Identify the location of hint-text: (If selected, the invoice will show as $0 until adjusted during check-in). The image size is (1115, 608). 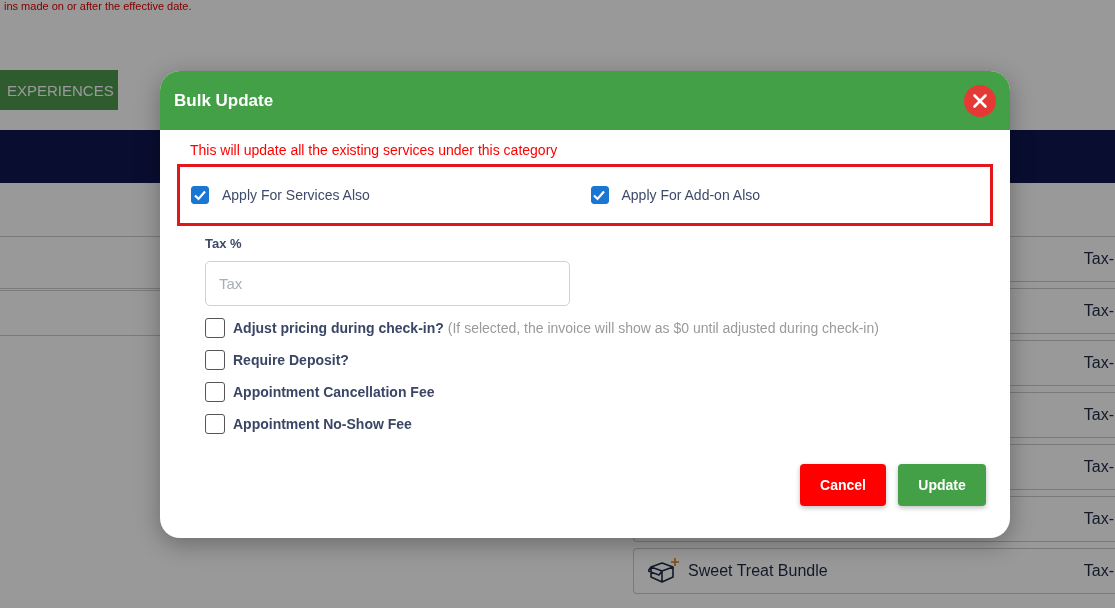
(663, 328).